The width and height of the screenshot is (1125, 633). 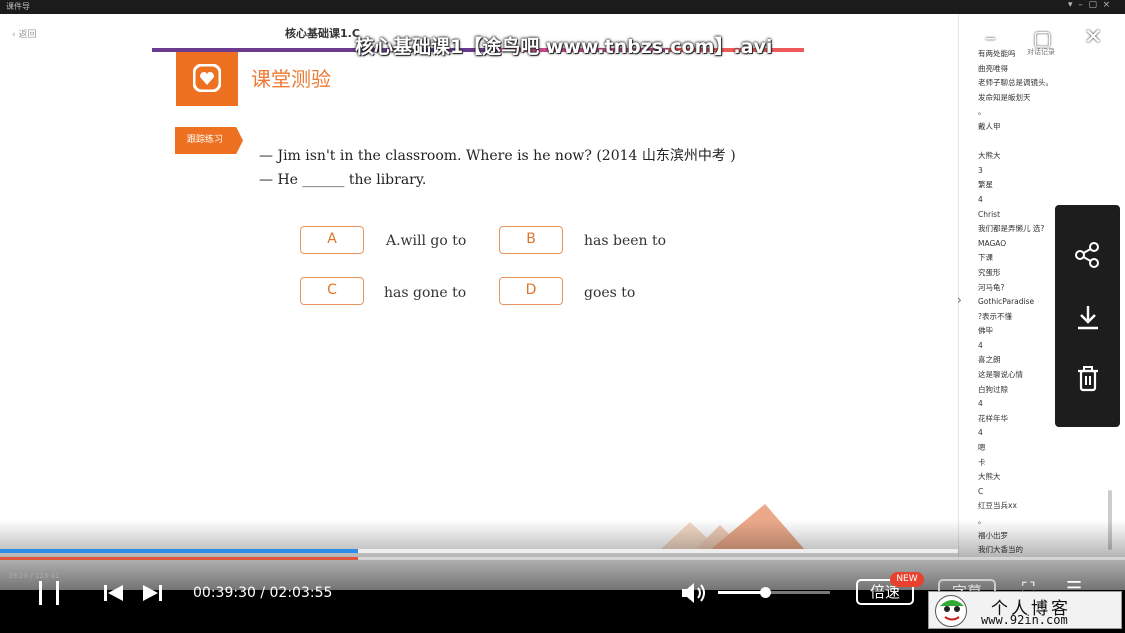 What do you see at coordinates (990, 38) in the screenshot?
I see `minimize-icon: –` at bounding box center [990, 38].